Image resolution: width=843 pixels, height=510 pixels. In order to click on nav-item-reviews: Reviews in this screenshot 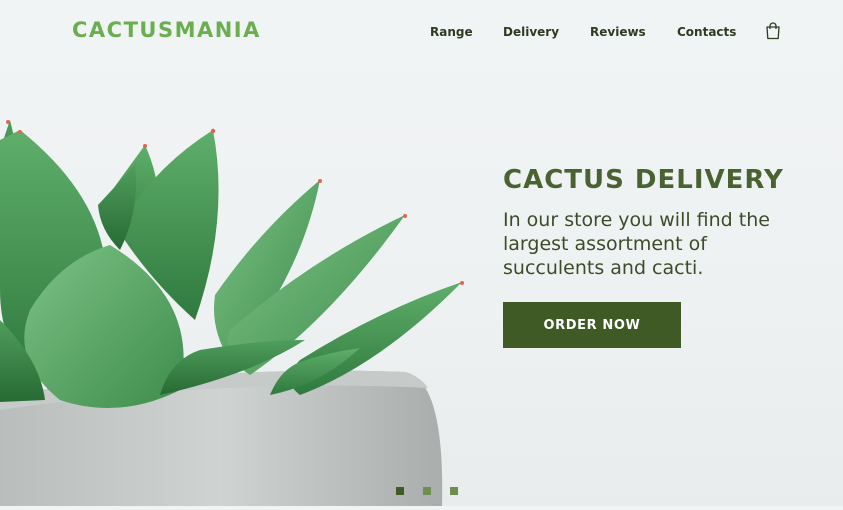, I will do `click(618, 32)`.